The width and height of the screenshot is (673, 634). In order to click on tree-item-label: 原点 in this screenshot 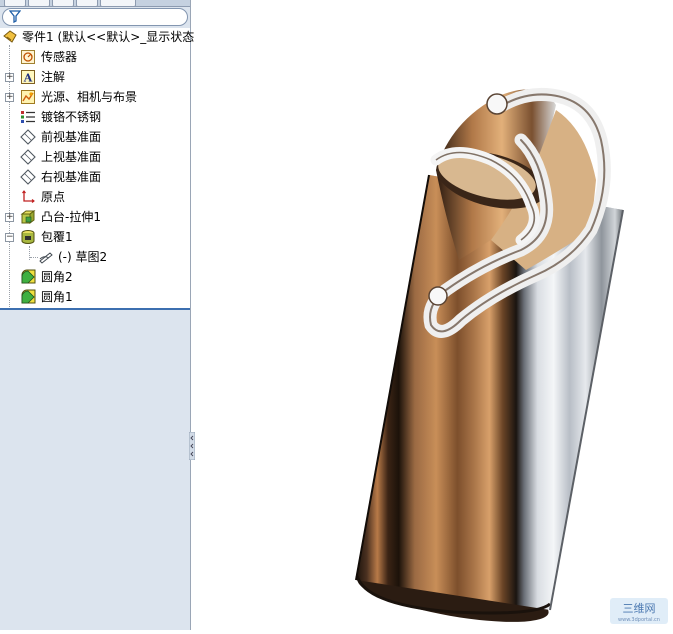, I will do `click(53, 197)`.